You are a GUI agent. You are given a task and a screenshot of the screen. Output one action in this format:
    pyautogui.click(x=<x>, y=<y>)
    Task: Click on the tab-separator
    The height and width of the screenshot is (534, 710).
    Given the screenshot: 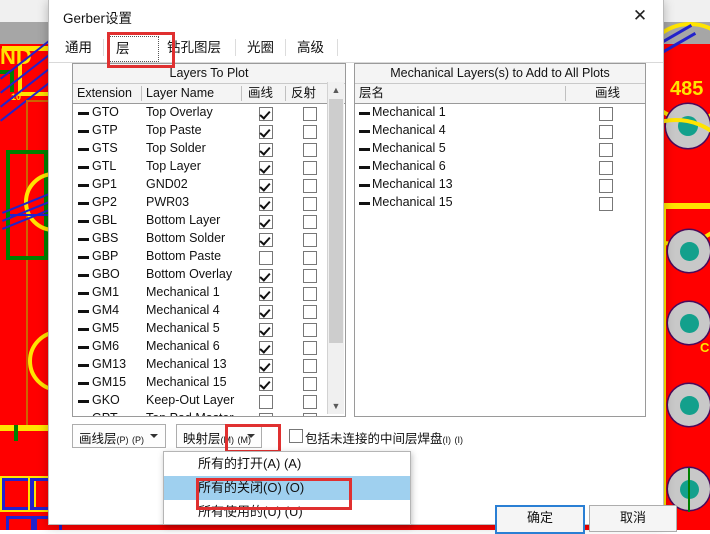 What is the action you would take?
    pyautogui.click(x=337, y=47)
    